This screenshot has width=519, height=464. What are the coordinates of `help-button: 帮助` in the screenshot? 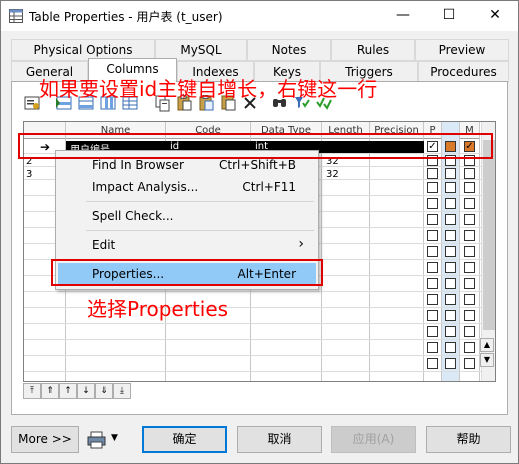 It's located at (468, 439).